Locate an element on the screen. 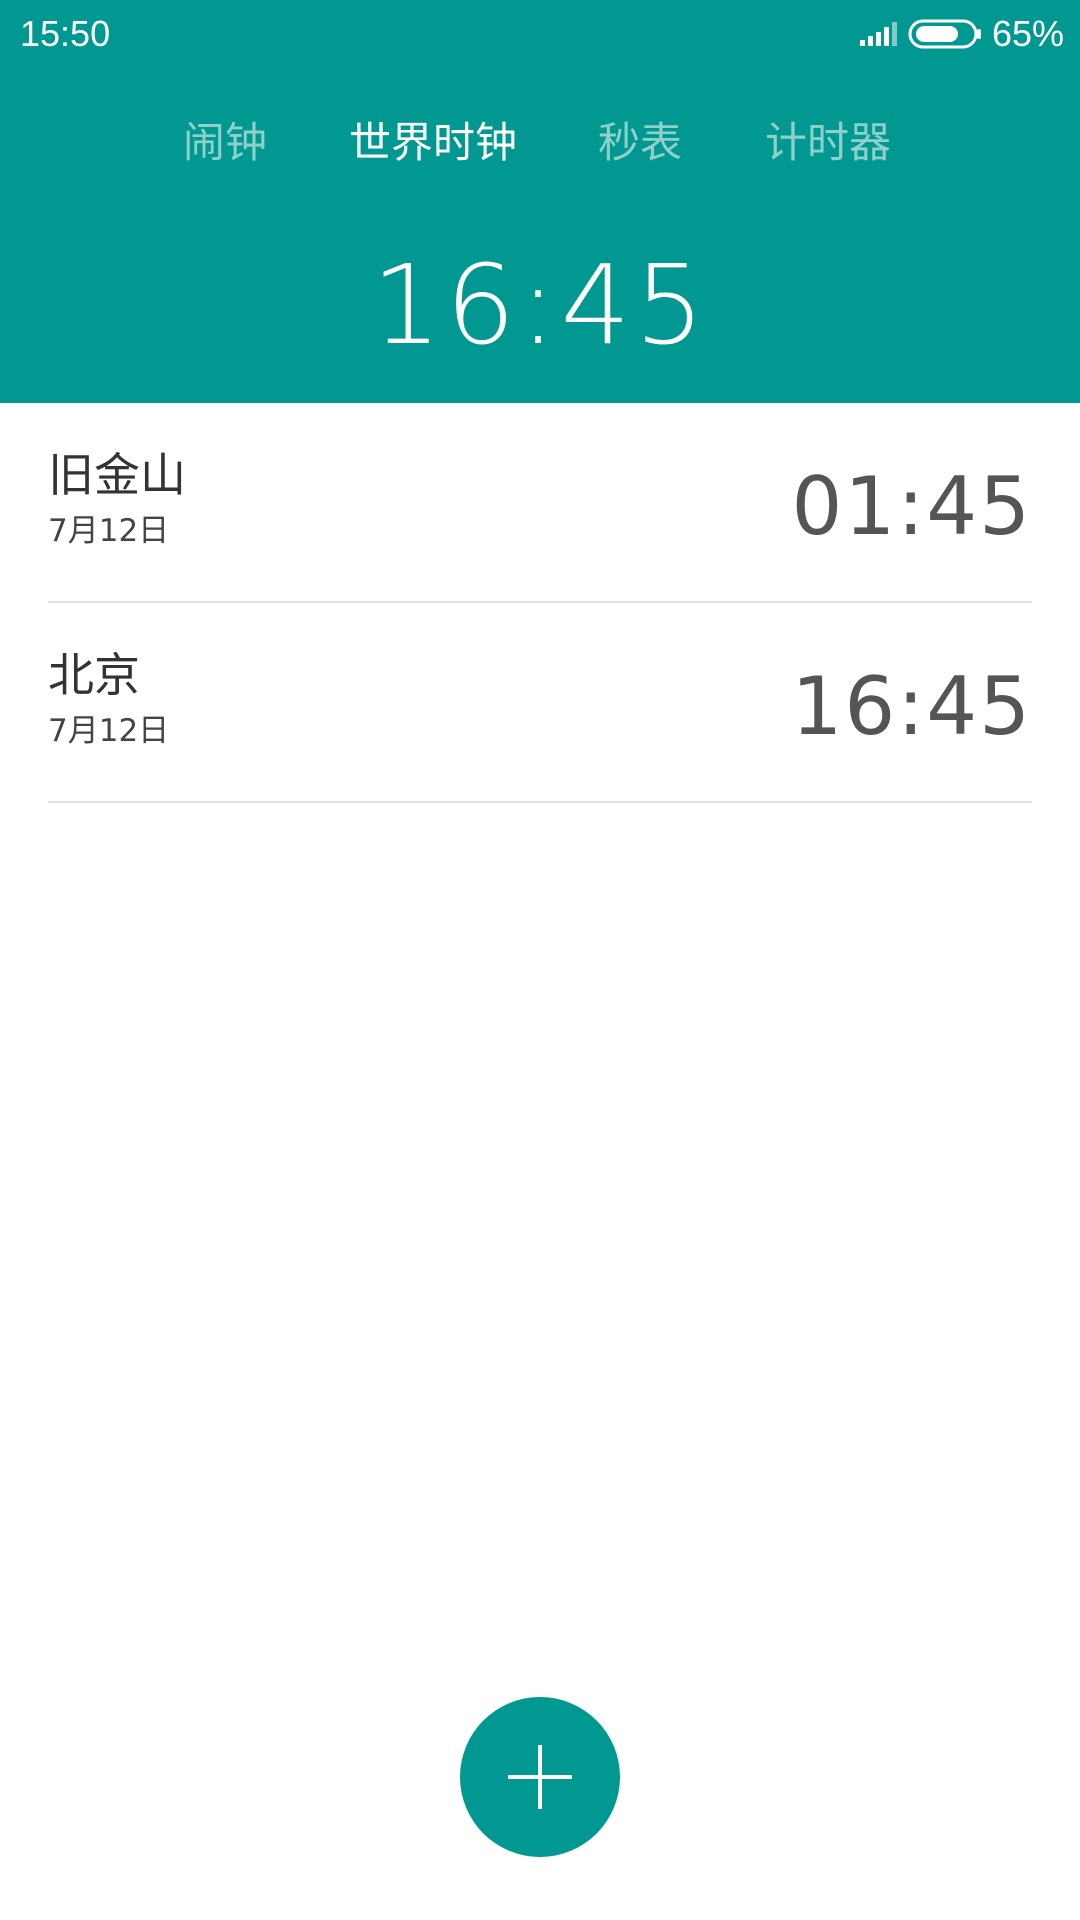  tab-alarm: 闹钟 is located at coordinates (225, 143).